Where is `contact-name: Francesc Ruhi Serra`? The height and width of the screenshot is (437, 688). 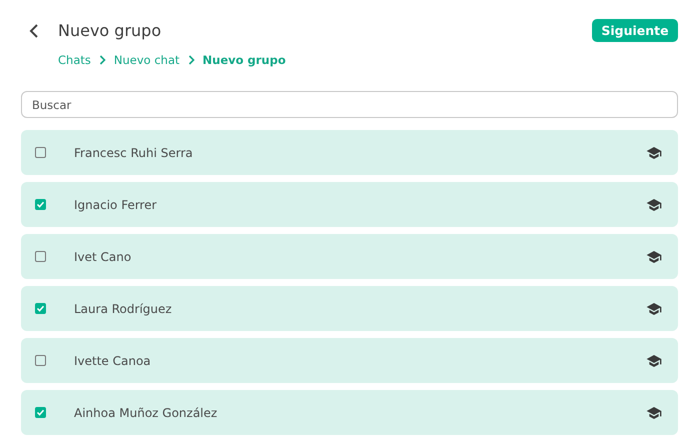
contact-name: Francesc Ruhi Serra is located at coordinates (134, 153).